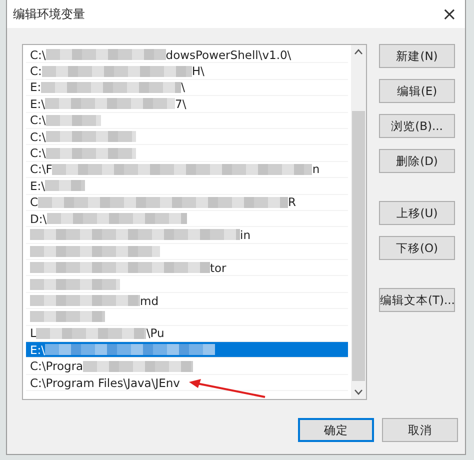 The height and width of the screenshot is (460, 474). Describe the element at coordinates (218, 267) in the screenshot. I see `path-text: tor` at that location.